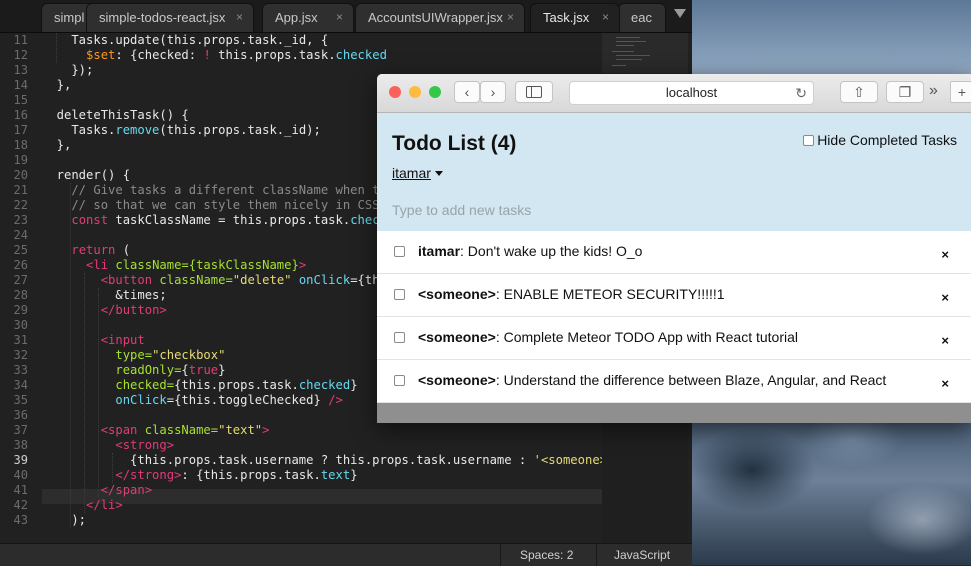 This screenshot has height=566, width=971. What do you see at coordinates (933, 91) in the screenshot?
I see `more-toolbar-icon: »` at bounding box center [933, 91].